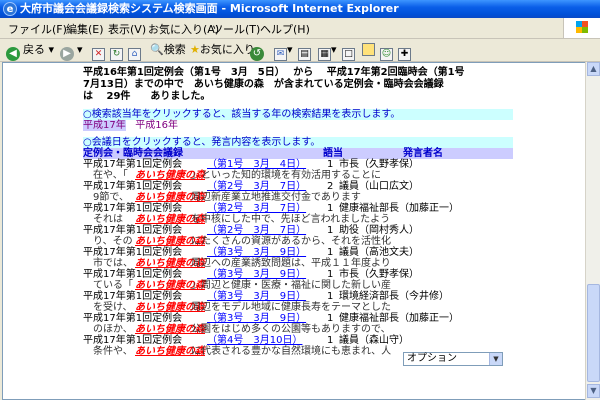 The image size is (600, 400). I want to click on messenger-button: ☺, so click(386, 51).